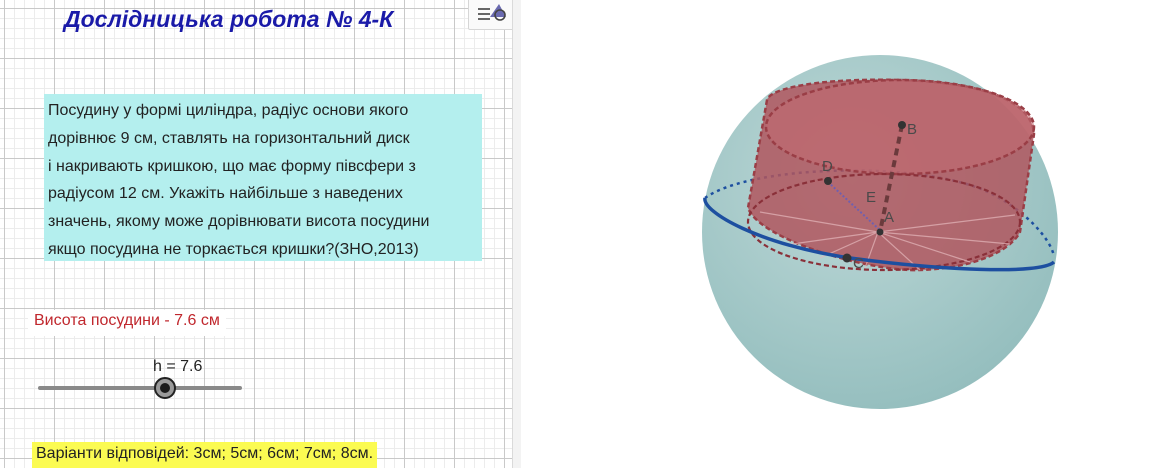  I want to click on point-A, so click(880, 232).